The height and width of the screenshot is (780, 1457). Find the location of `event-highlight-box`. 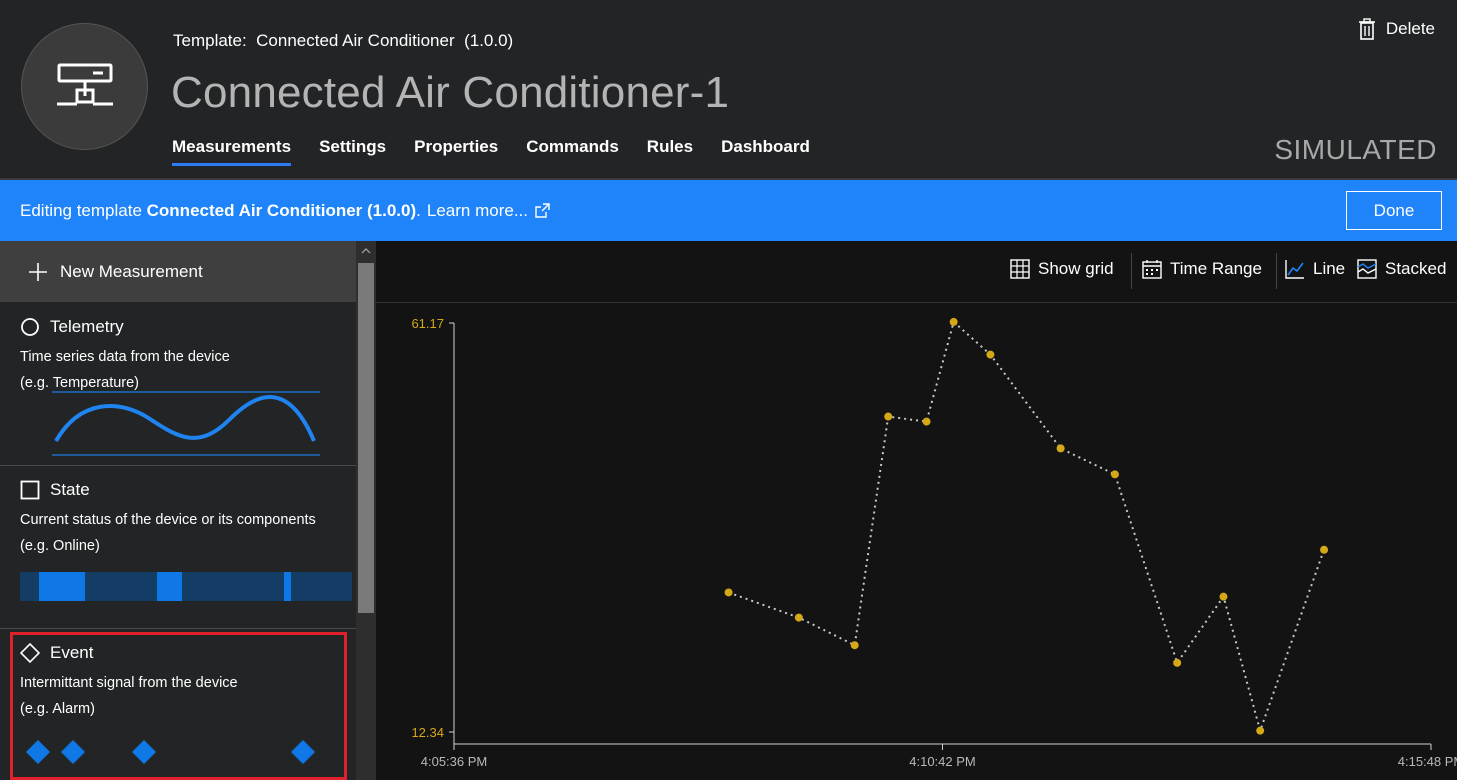

event-highlight-box is located at coordinates (178, 706).